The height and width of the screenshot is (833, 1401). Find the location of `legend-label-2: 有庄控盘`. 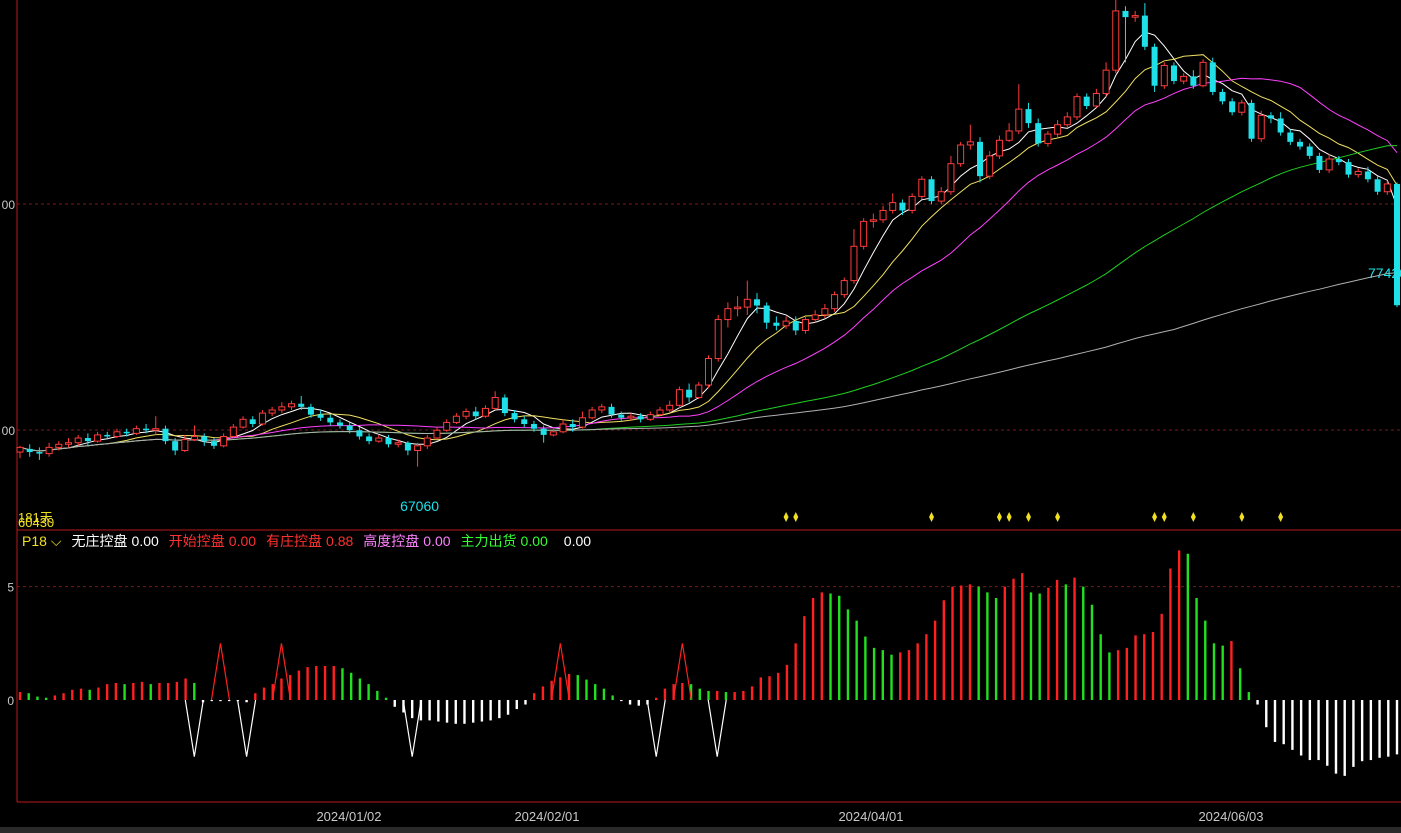

legend-label-2: 有庄控盘 is located at coordinates (294, 541).